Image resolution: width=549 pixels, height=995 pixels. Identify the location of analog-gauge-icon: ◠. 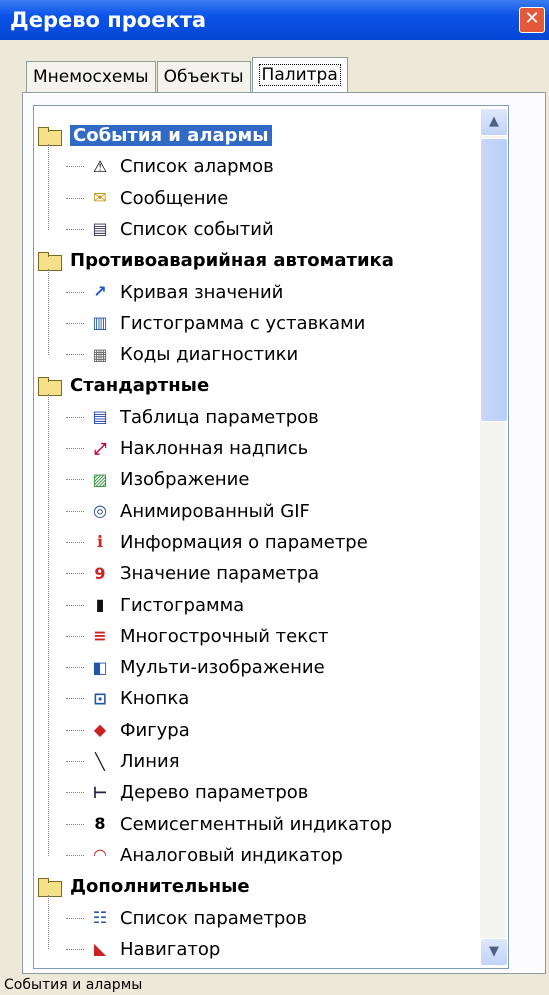
(100, 855).